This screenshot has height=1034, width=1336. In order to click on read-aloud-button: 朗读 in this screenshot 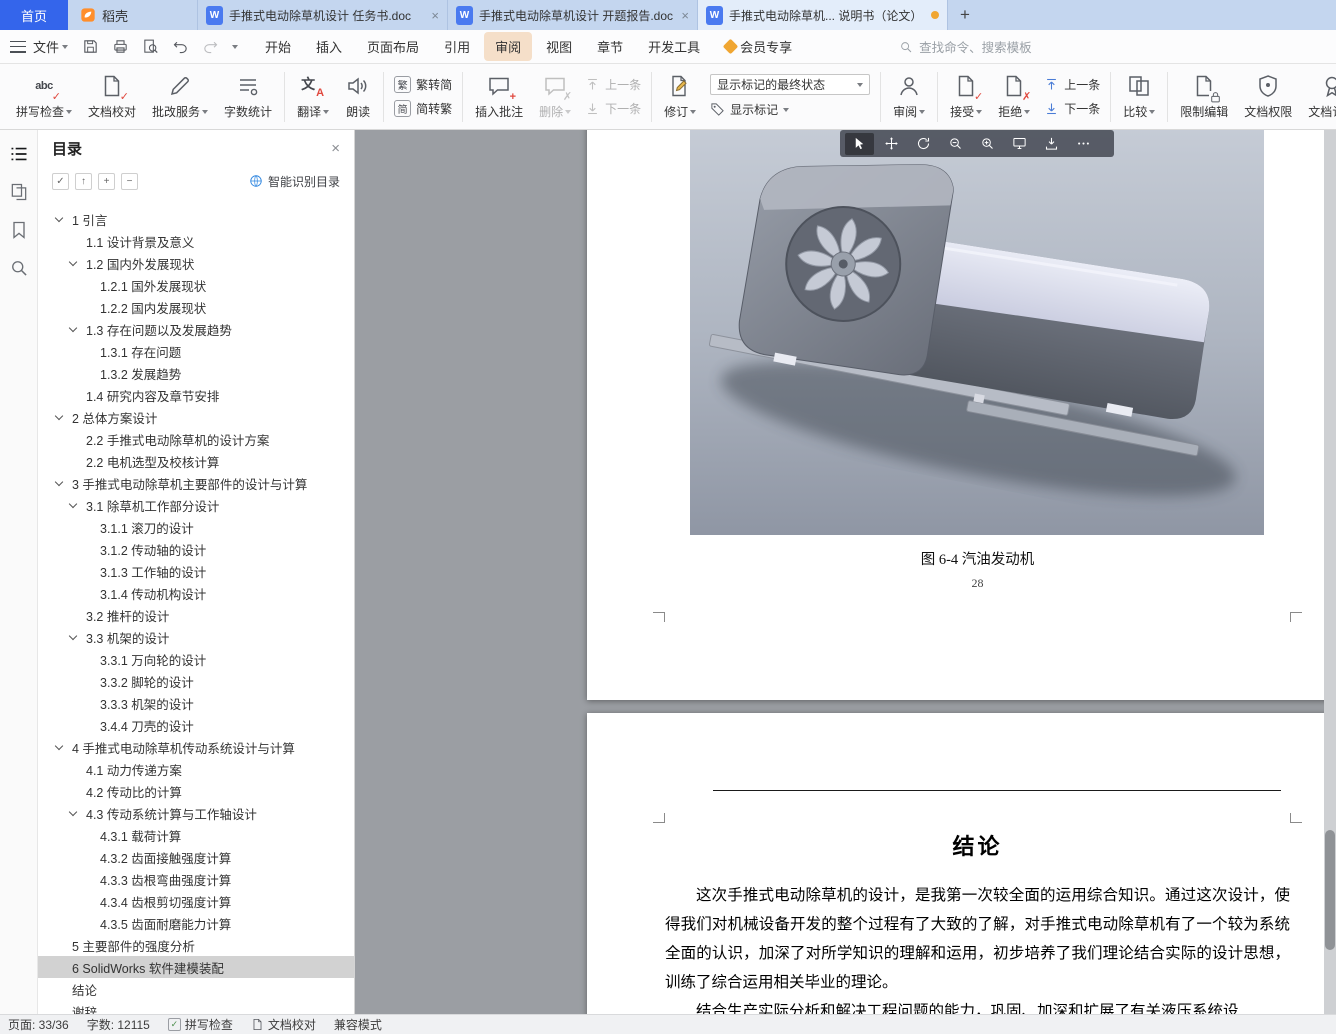, I will do `click(358, 96)`.